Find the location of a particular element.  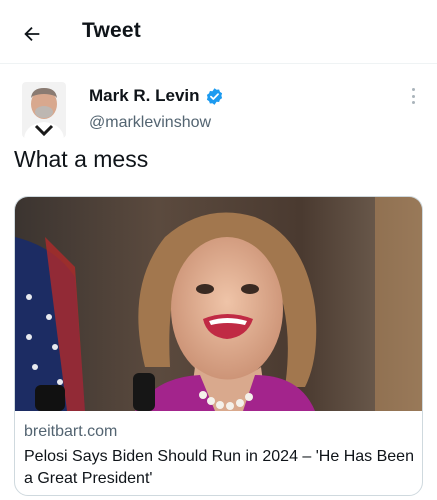

author-handle: @marklevinshow is located at coordinates (150, 123).